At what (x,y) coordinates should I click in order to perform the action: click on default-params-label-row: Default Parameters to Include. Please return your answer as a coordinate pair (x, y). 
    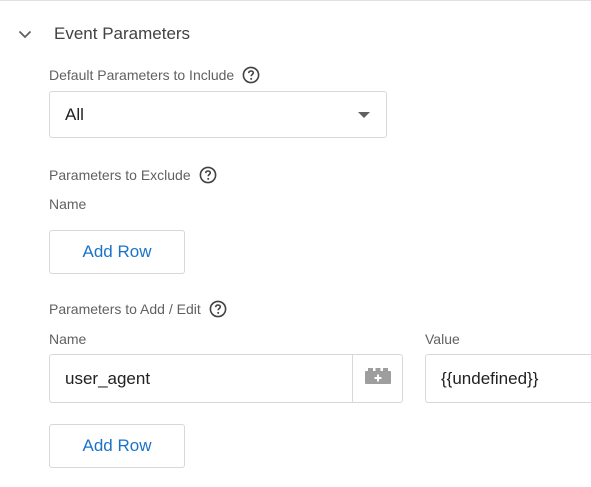
    Looking at the image, I should click on (154, 75).